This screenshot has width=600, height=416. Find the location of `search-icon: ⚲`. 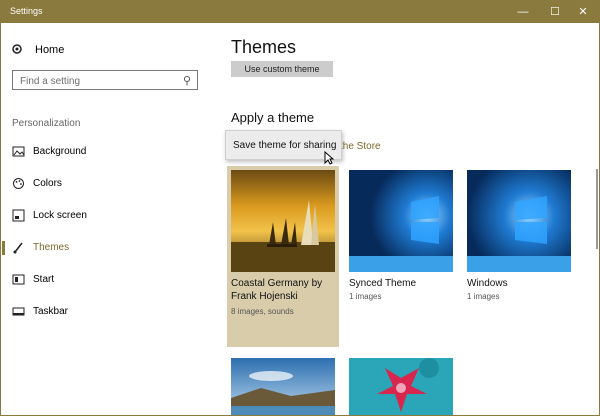

search-icon: ⚲ is located at coordinates (187, 80).